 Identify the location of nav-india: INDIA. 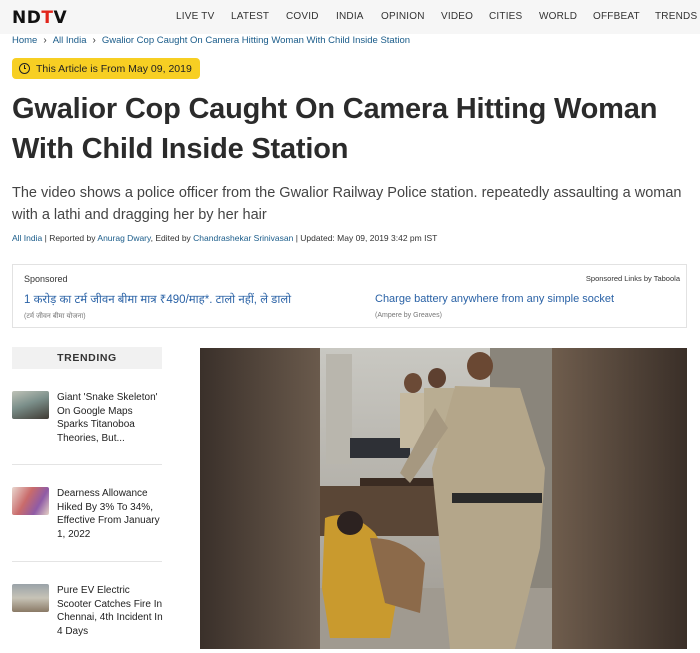
(350, 16).